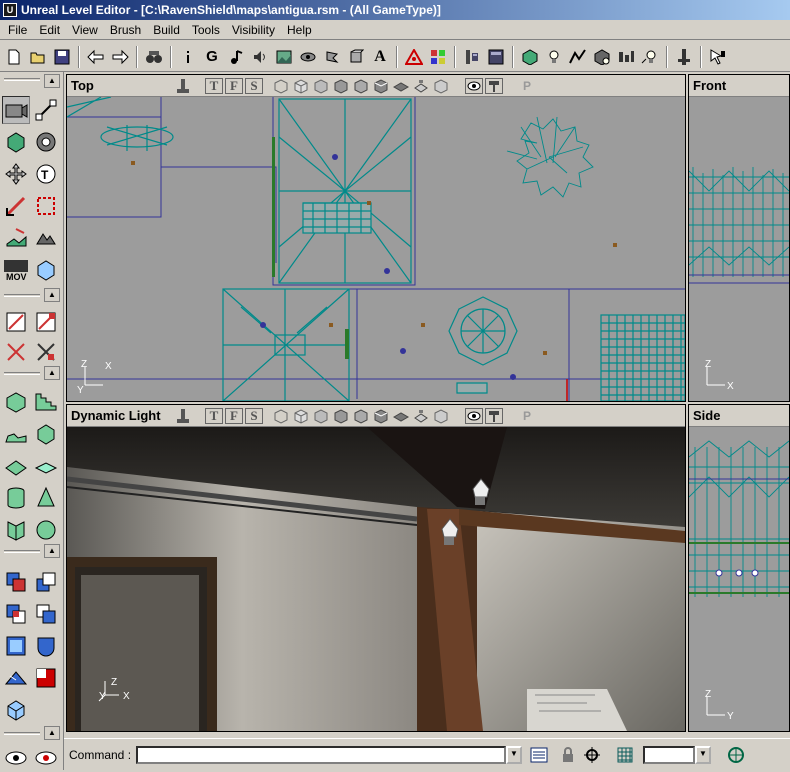 This screenshot has width=790, height=772. I want to click on menu-file: File, so click(17, 30).